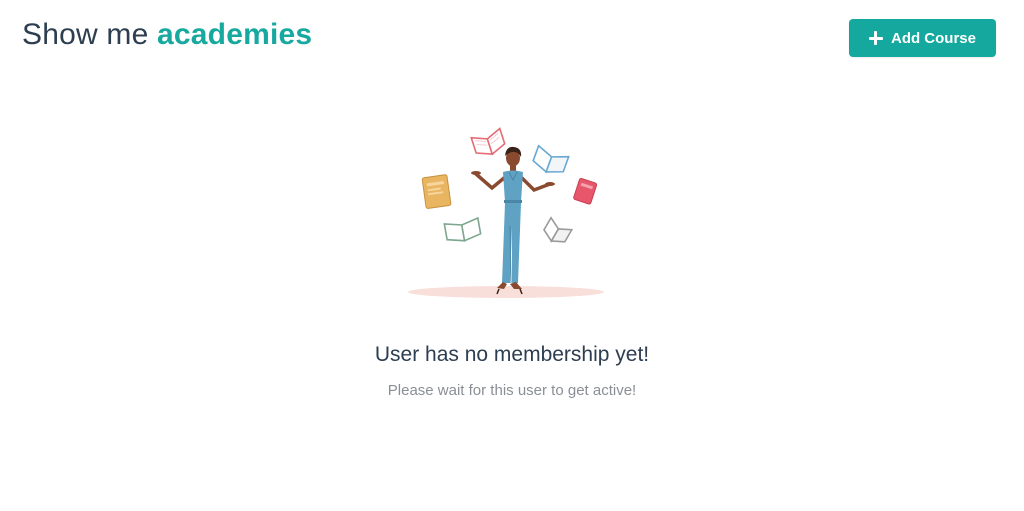 This screenshot has width=1024, height=511. I want to click on empty-state-title: User has no membership yet!, so click(512, 354).